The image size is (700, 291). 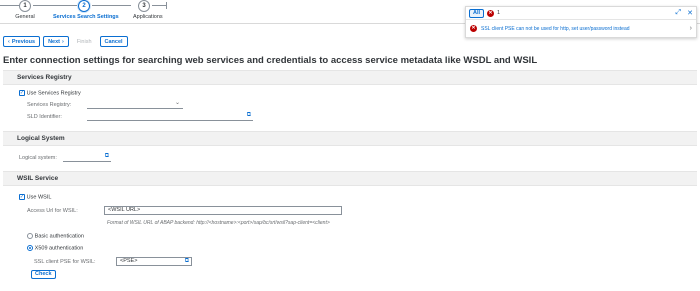 I want to click on logical-system-input: ⧉, so click(x=87, y=157).